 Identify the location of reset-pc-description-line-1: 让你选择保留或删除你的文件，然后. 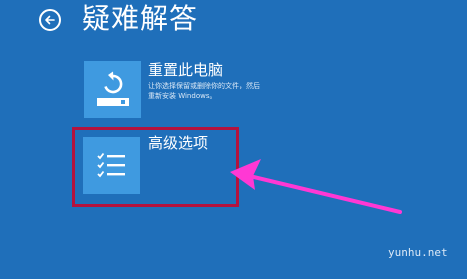
(204, 86).